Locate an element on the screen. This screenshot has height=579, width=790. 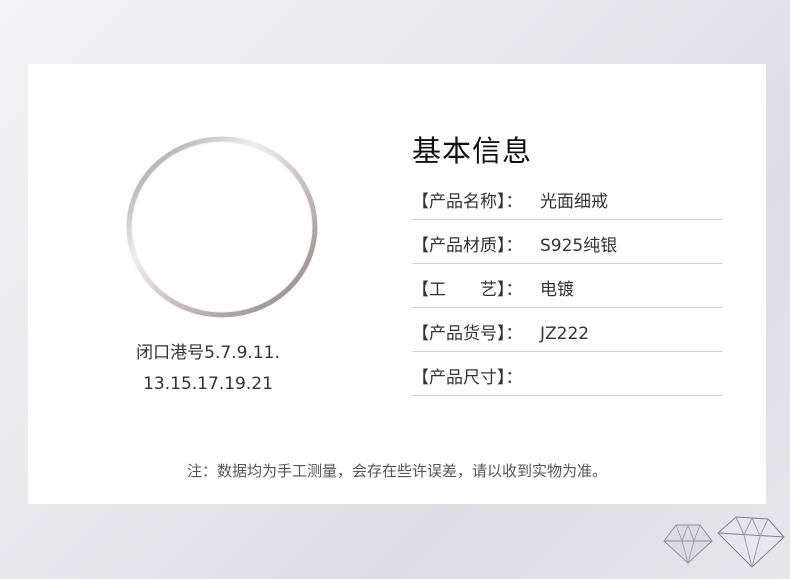
info-row-size: 【产品尺寸】： is located at coordinates (567, 379).